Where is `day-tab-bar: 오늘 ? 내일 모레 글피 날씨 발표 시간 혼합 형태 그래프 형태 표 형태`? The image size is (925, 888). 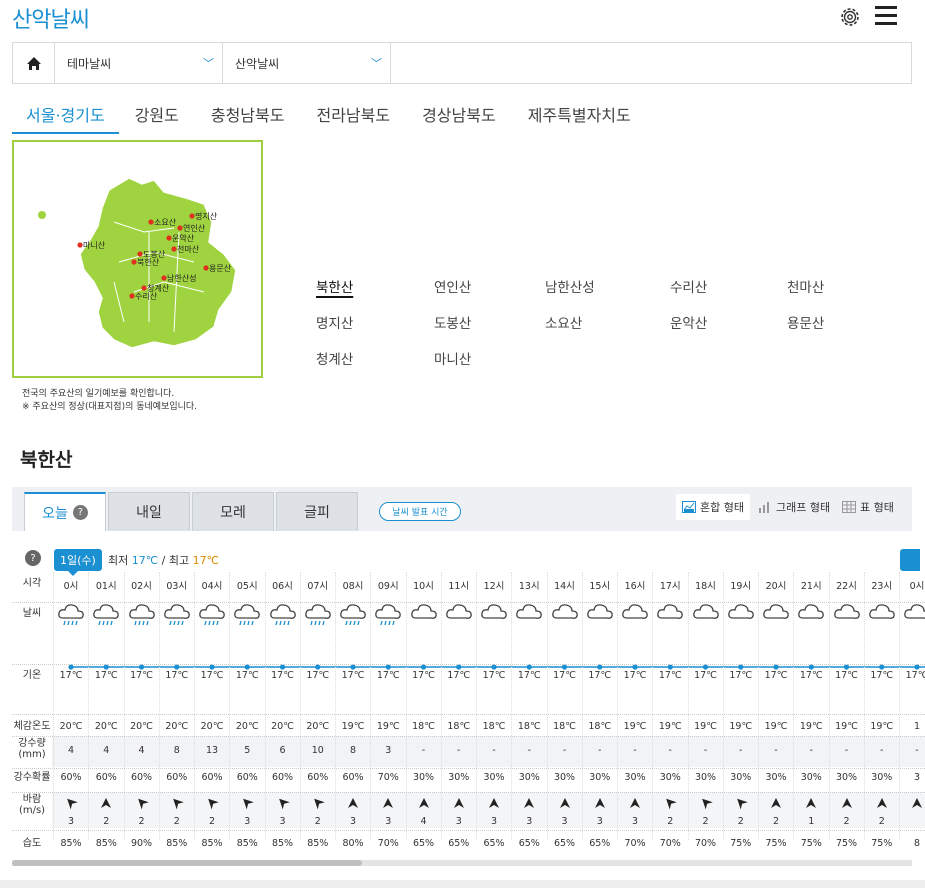
day-tab-bar: 오늘 ? 내일 모레 글피 날씨 발표 시간 혼합 형태 그래프 형태 표 형태 is located at coordinates (462, 509).